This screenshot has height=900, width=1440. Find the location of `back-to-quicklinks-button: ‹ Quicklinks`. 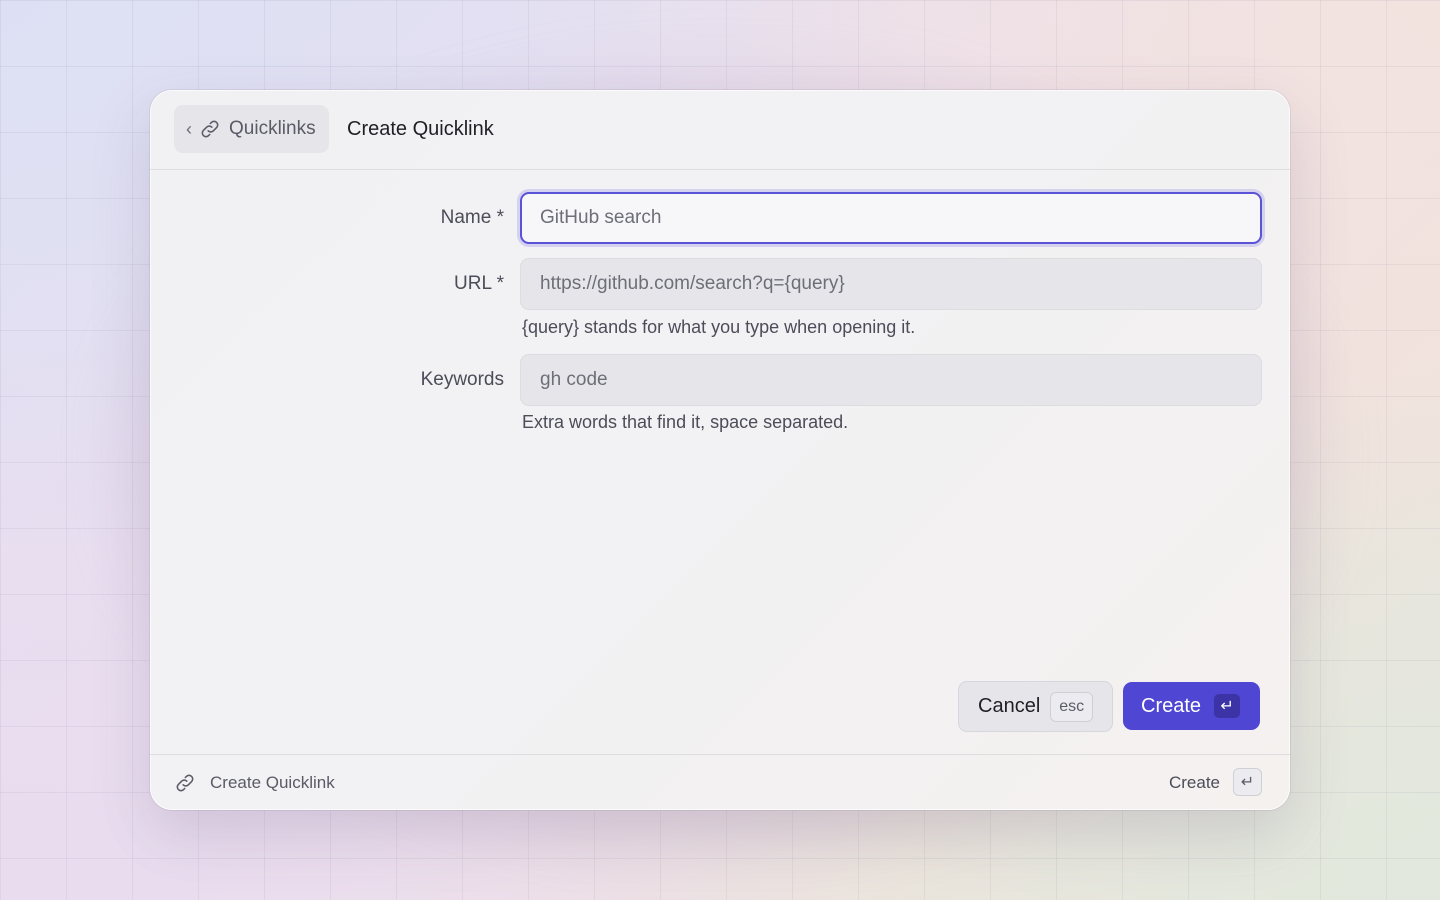

back-to-quicklinks-button: ‹ Quicklinks is located at coordinates (251, 129).